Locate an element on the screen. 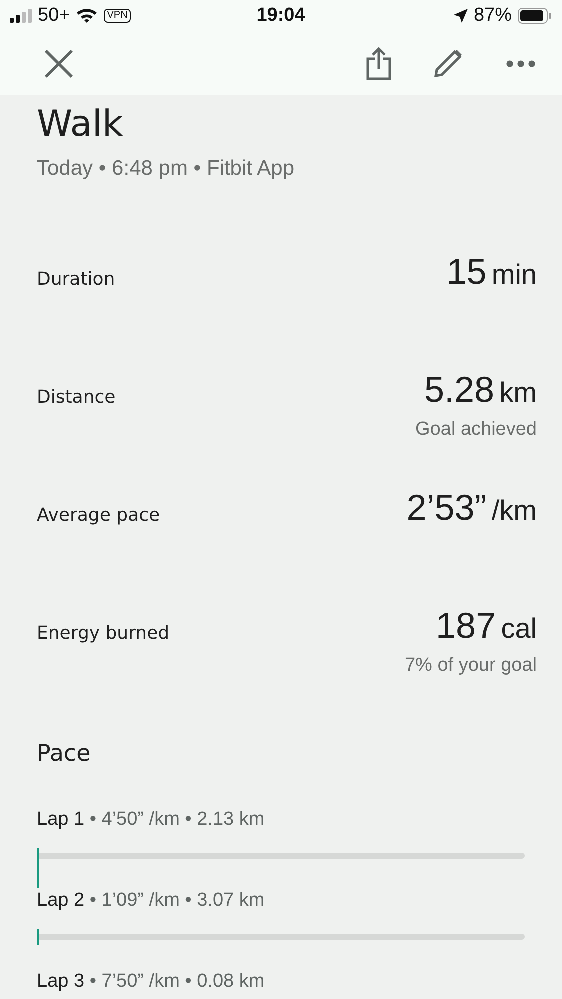 The height and width of the screenshot is (999, 562). clock-time: 19:04 is located at coordinates (281, 16).